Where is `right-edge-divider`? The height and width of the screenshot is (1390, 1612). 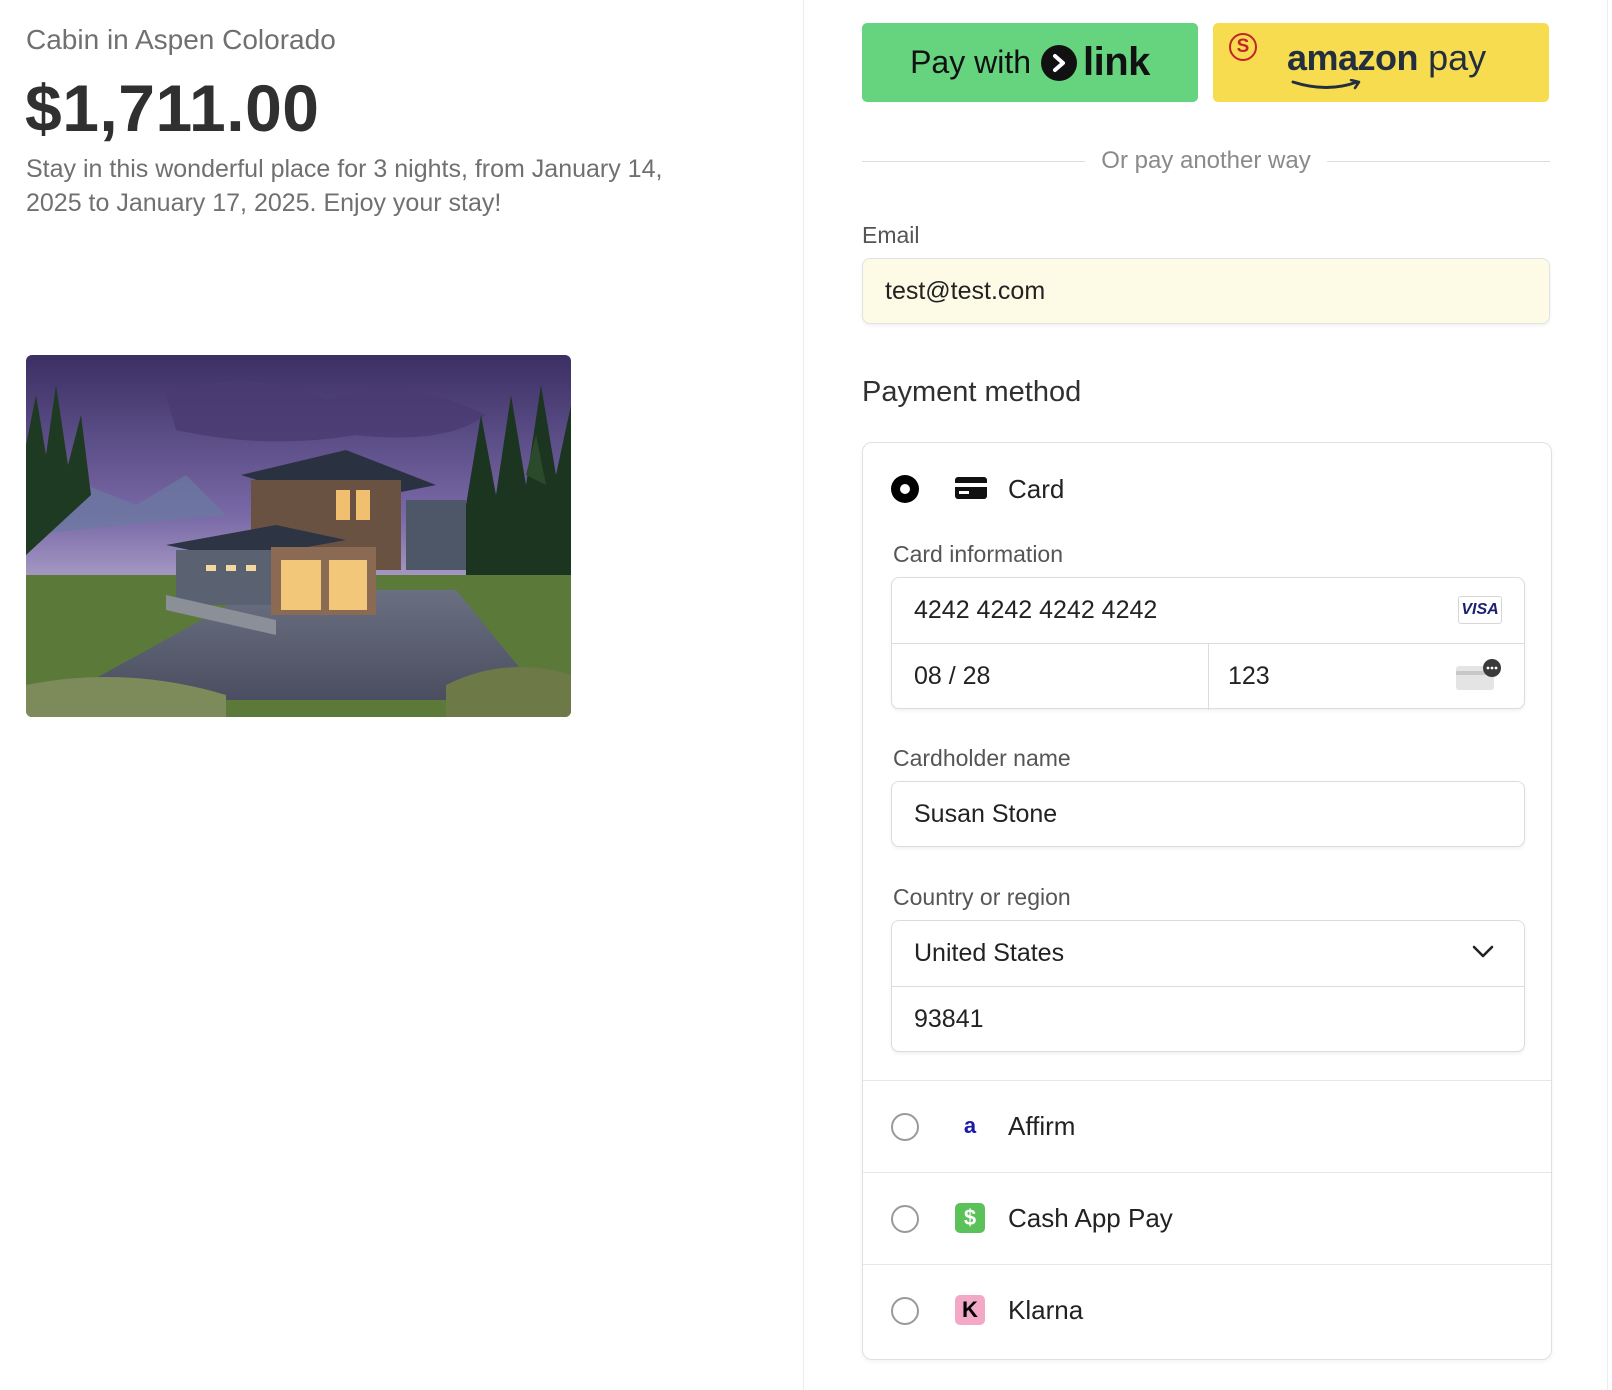
right-edge-divider is located at coordinates (1607, 695).